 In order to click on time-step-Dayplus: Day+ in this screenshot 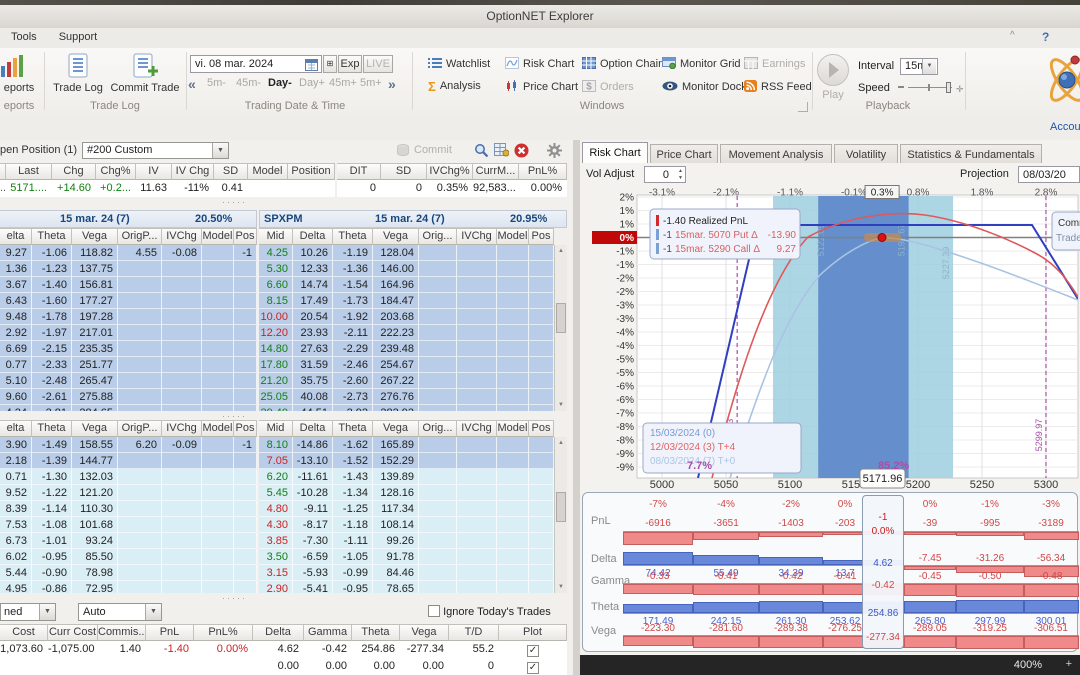, I will do `click(312, 83)`.